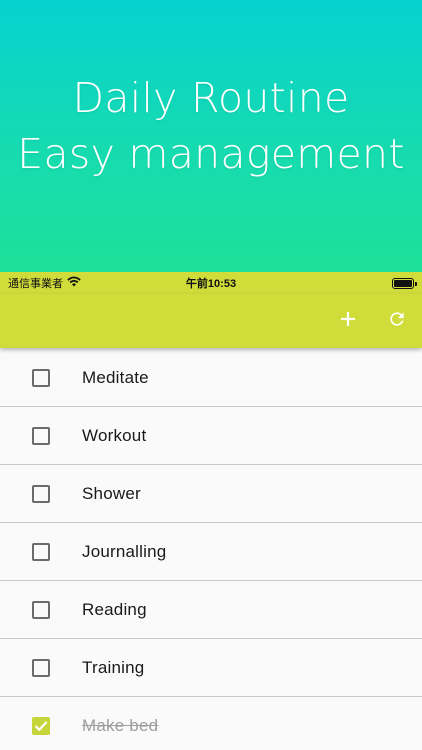 The height and width of the screenshot is (750, 422). What do you see at coordinates (120, 725) in the screenshot?
I see `task-label: Make bed` at bounding box center [120, 725].